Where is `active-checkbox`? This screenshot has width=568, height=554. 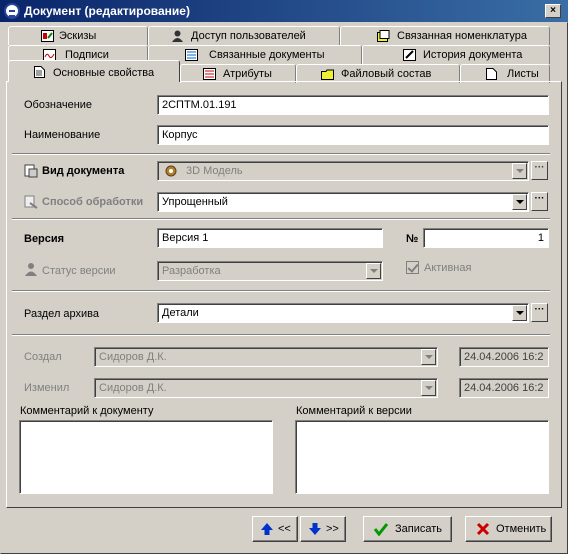
active-checkbox is located at coordinates (412, 267).